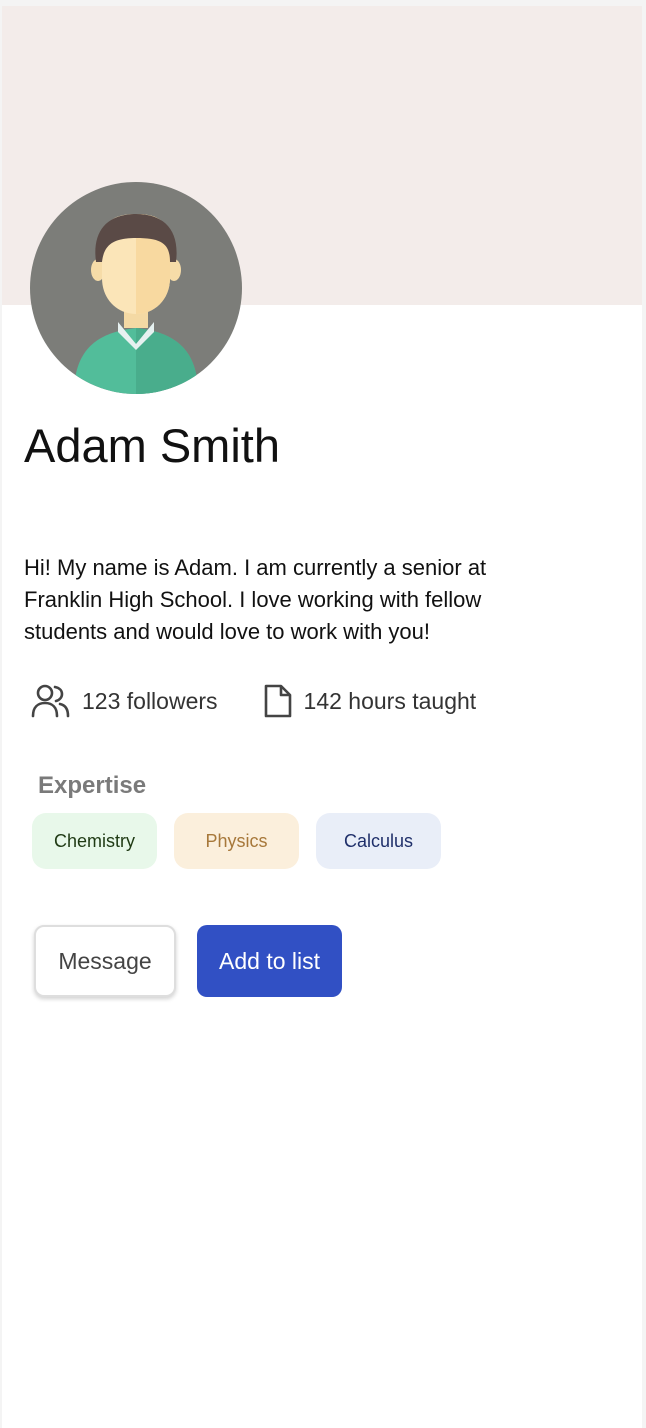 The image size is (646, 1428). What do you see at coordinates (253, 701) in the screenshot?
I see `profile-stats: 123 followers 142 hours taught` at bounding box center [253, 701].